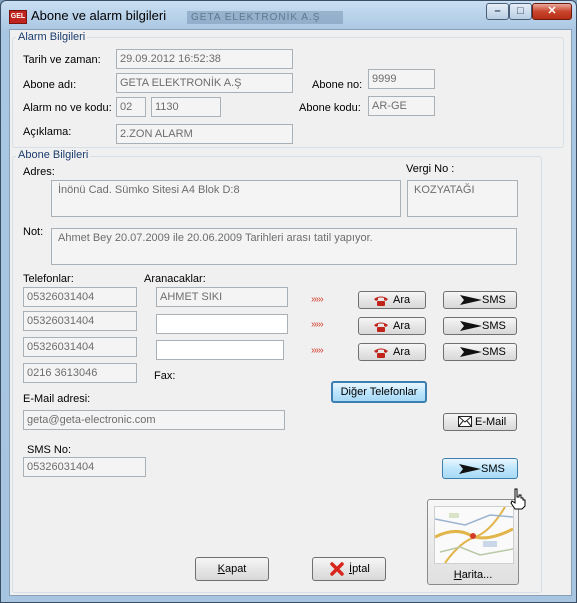 This screenshot has height=603, width=577. Describe the element at coordinates (222, 324) in the screenshot. I see `callee-2-field` at that location.